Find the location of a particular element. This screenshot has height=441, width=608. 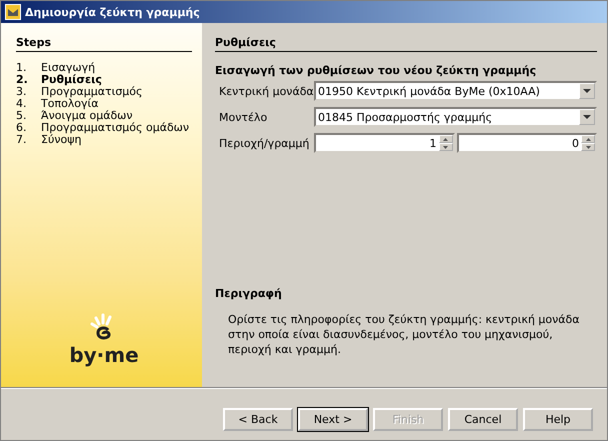

dropdown-field: 01845 Προσαρμοστής γραμμής is located at coordinates (455, 117).